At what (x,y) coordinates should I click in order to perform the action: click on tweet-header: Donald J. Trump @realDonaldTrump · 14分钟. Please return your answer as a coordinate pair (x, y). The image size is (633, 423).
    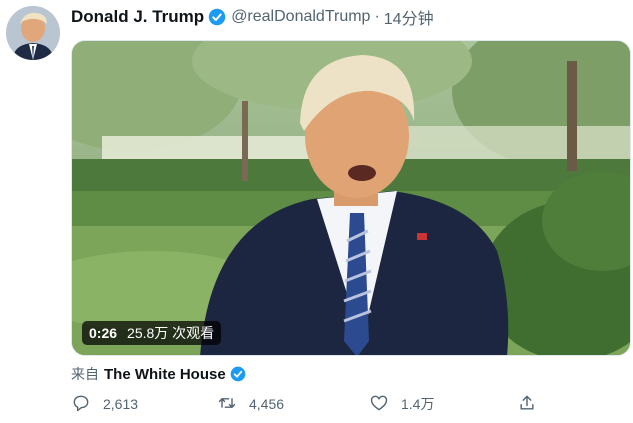
    Looking at the image, I should click on (252, 17).